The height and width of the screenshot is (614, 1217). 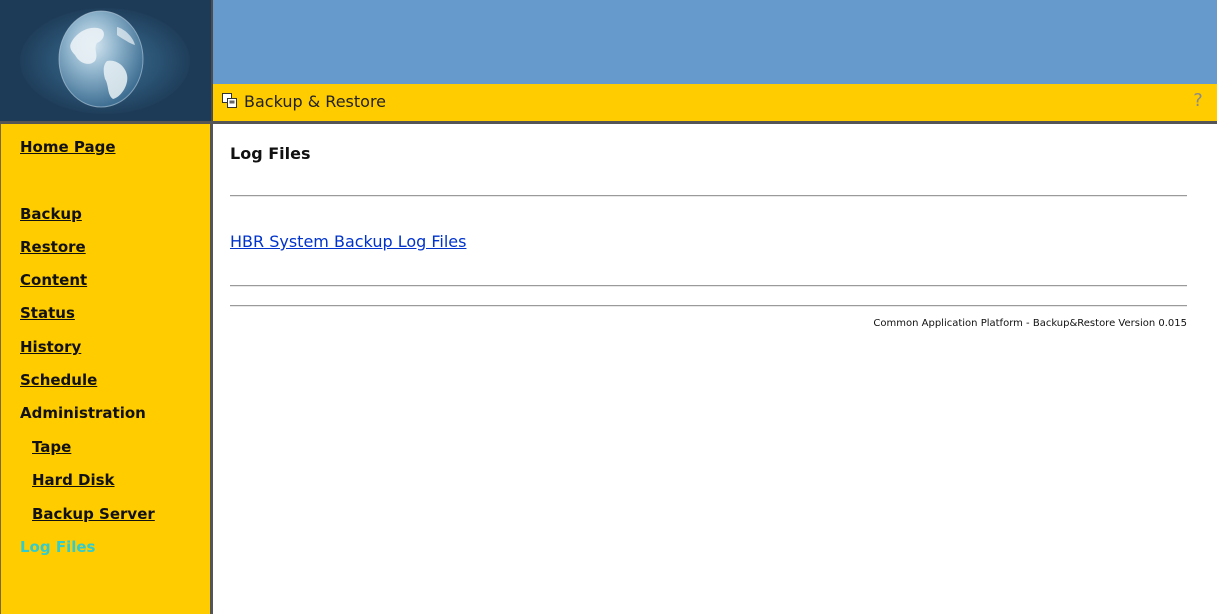 I want to click on backup-restore-icon, so click(x=229, y=100).